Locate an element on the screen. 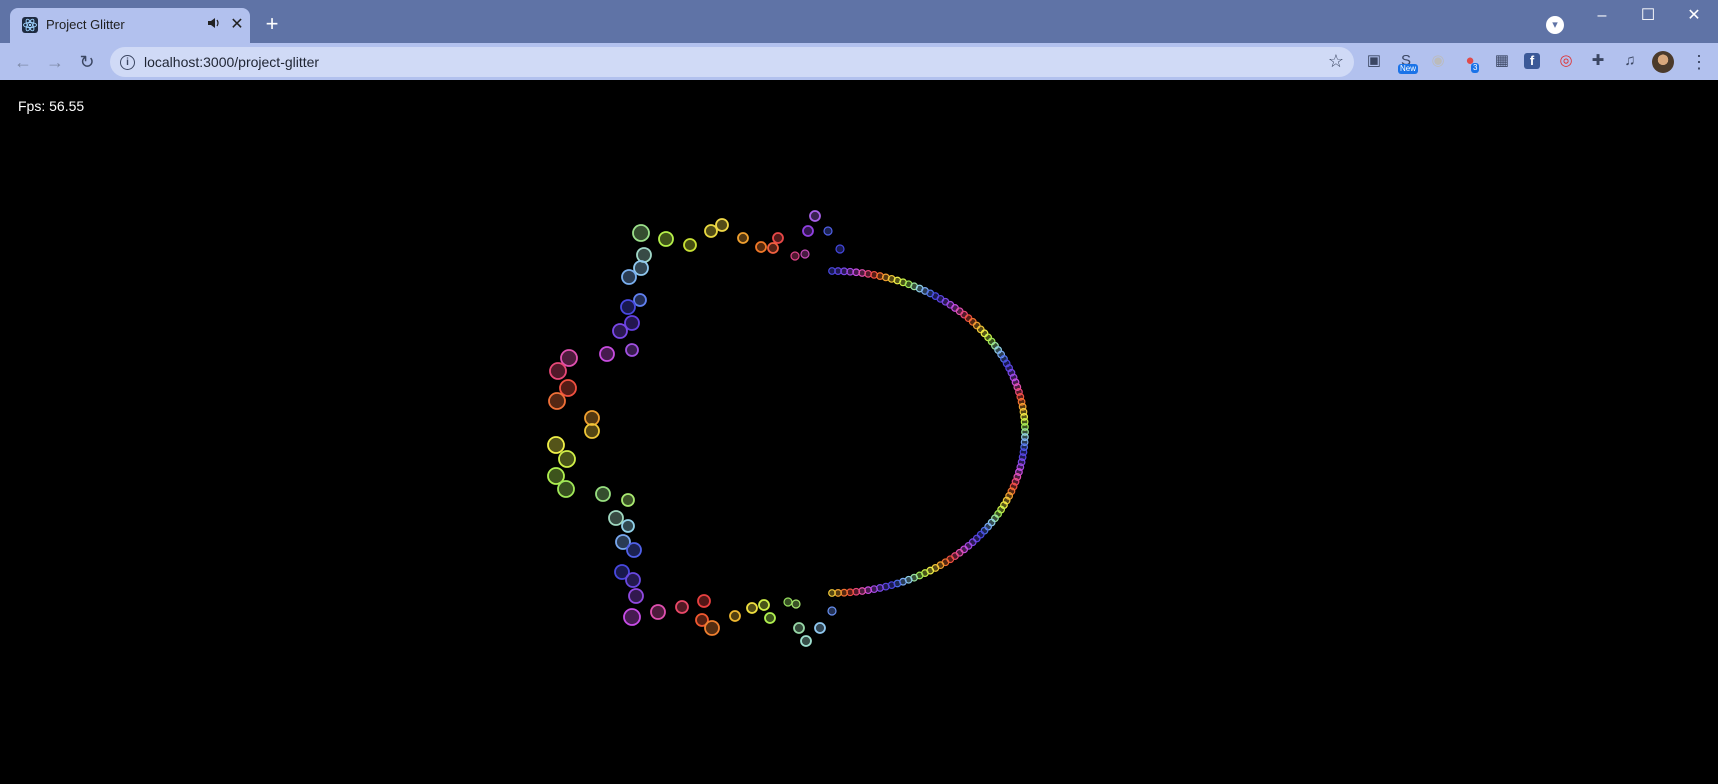  new-badge: New is located at coordinates (1408, 69).